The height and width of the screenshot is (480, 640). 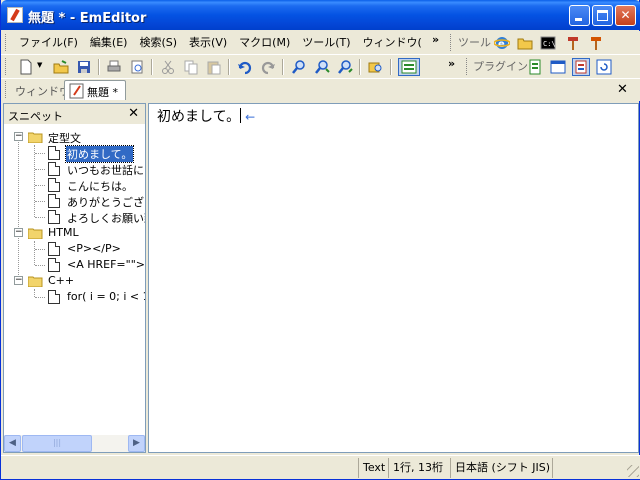 What do you see at coordinates (199, 117) in the screenshot?
I see `editor-line-text: 初めまして。` at bounding box center [199, 117].